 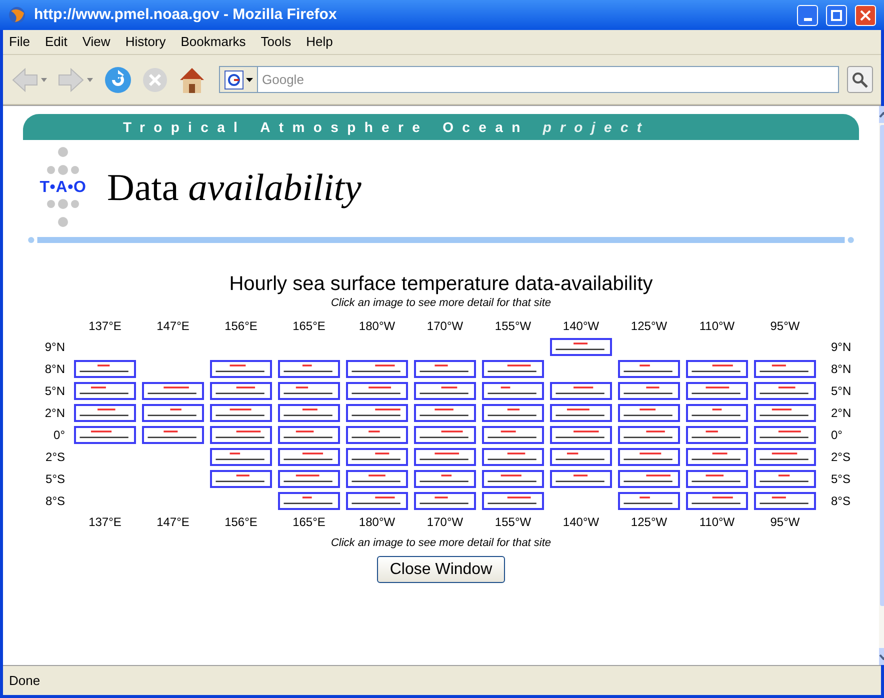 I want to click on banner-word: Ocean, so click(x=485, y=127).